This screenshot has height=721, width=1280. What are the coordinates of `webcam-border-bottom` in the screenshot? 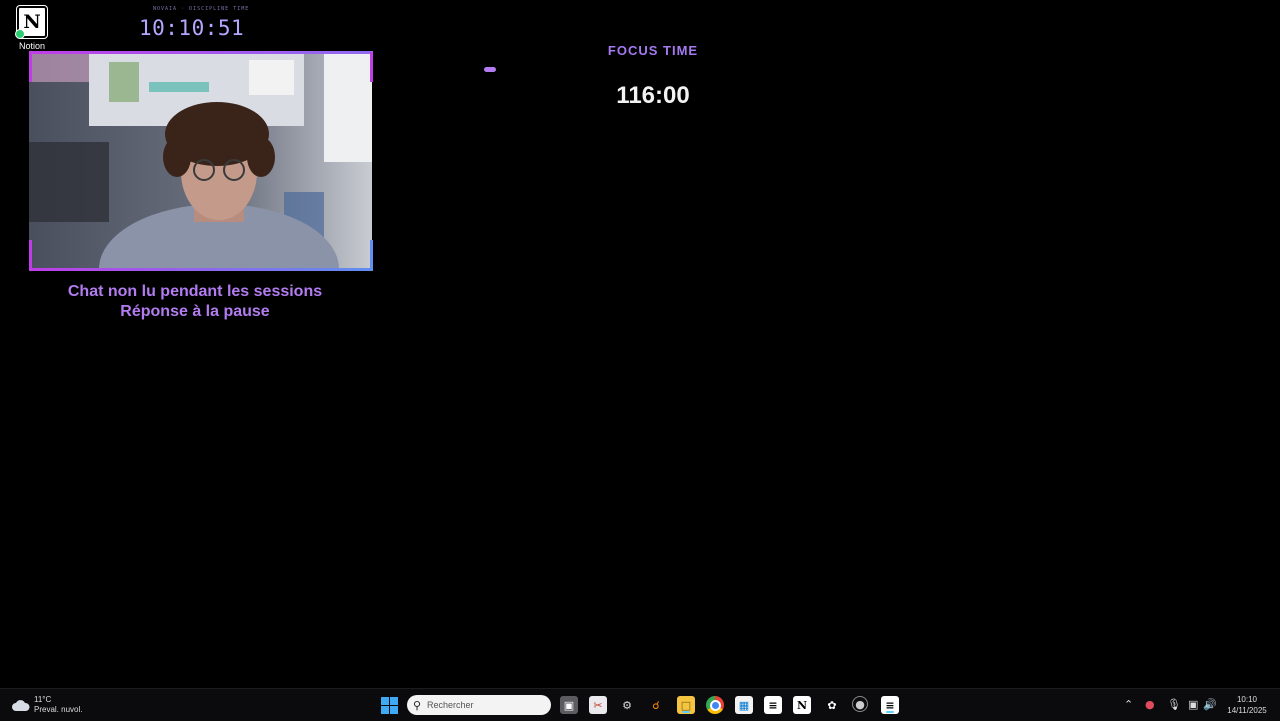 It's located at (201, 269).